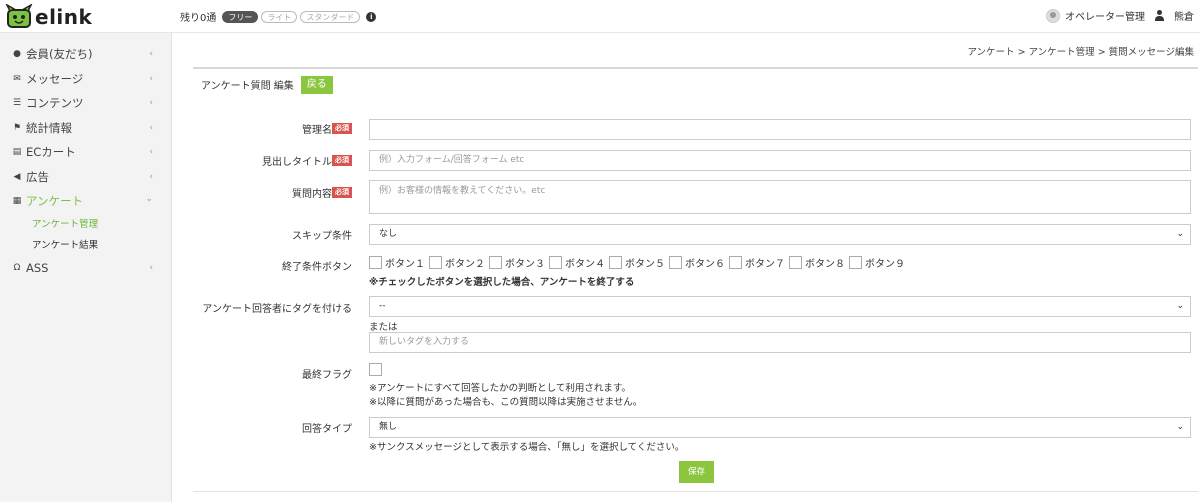 This screenshot has width=1200, height=502. What do you see at coordinates (64, 17) in the screenshot?
I see `logo-text: elink` at bounding box center [64, 17].